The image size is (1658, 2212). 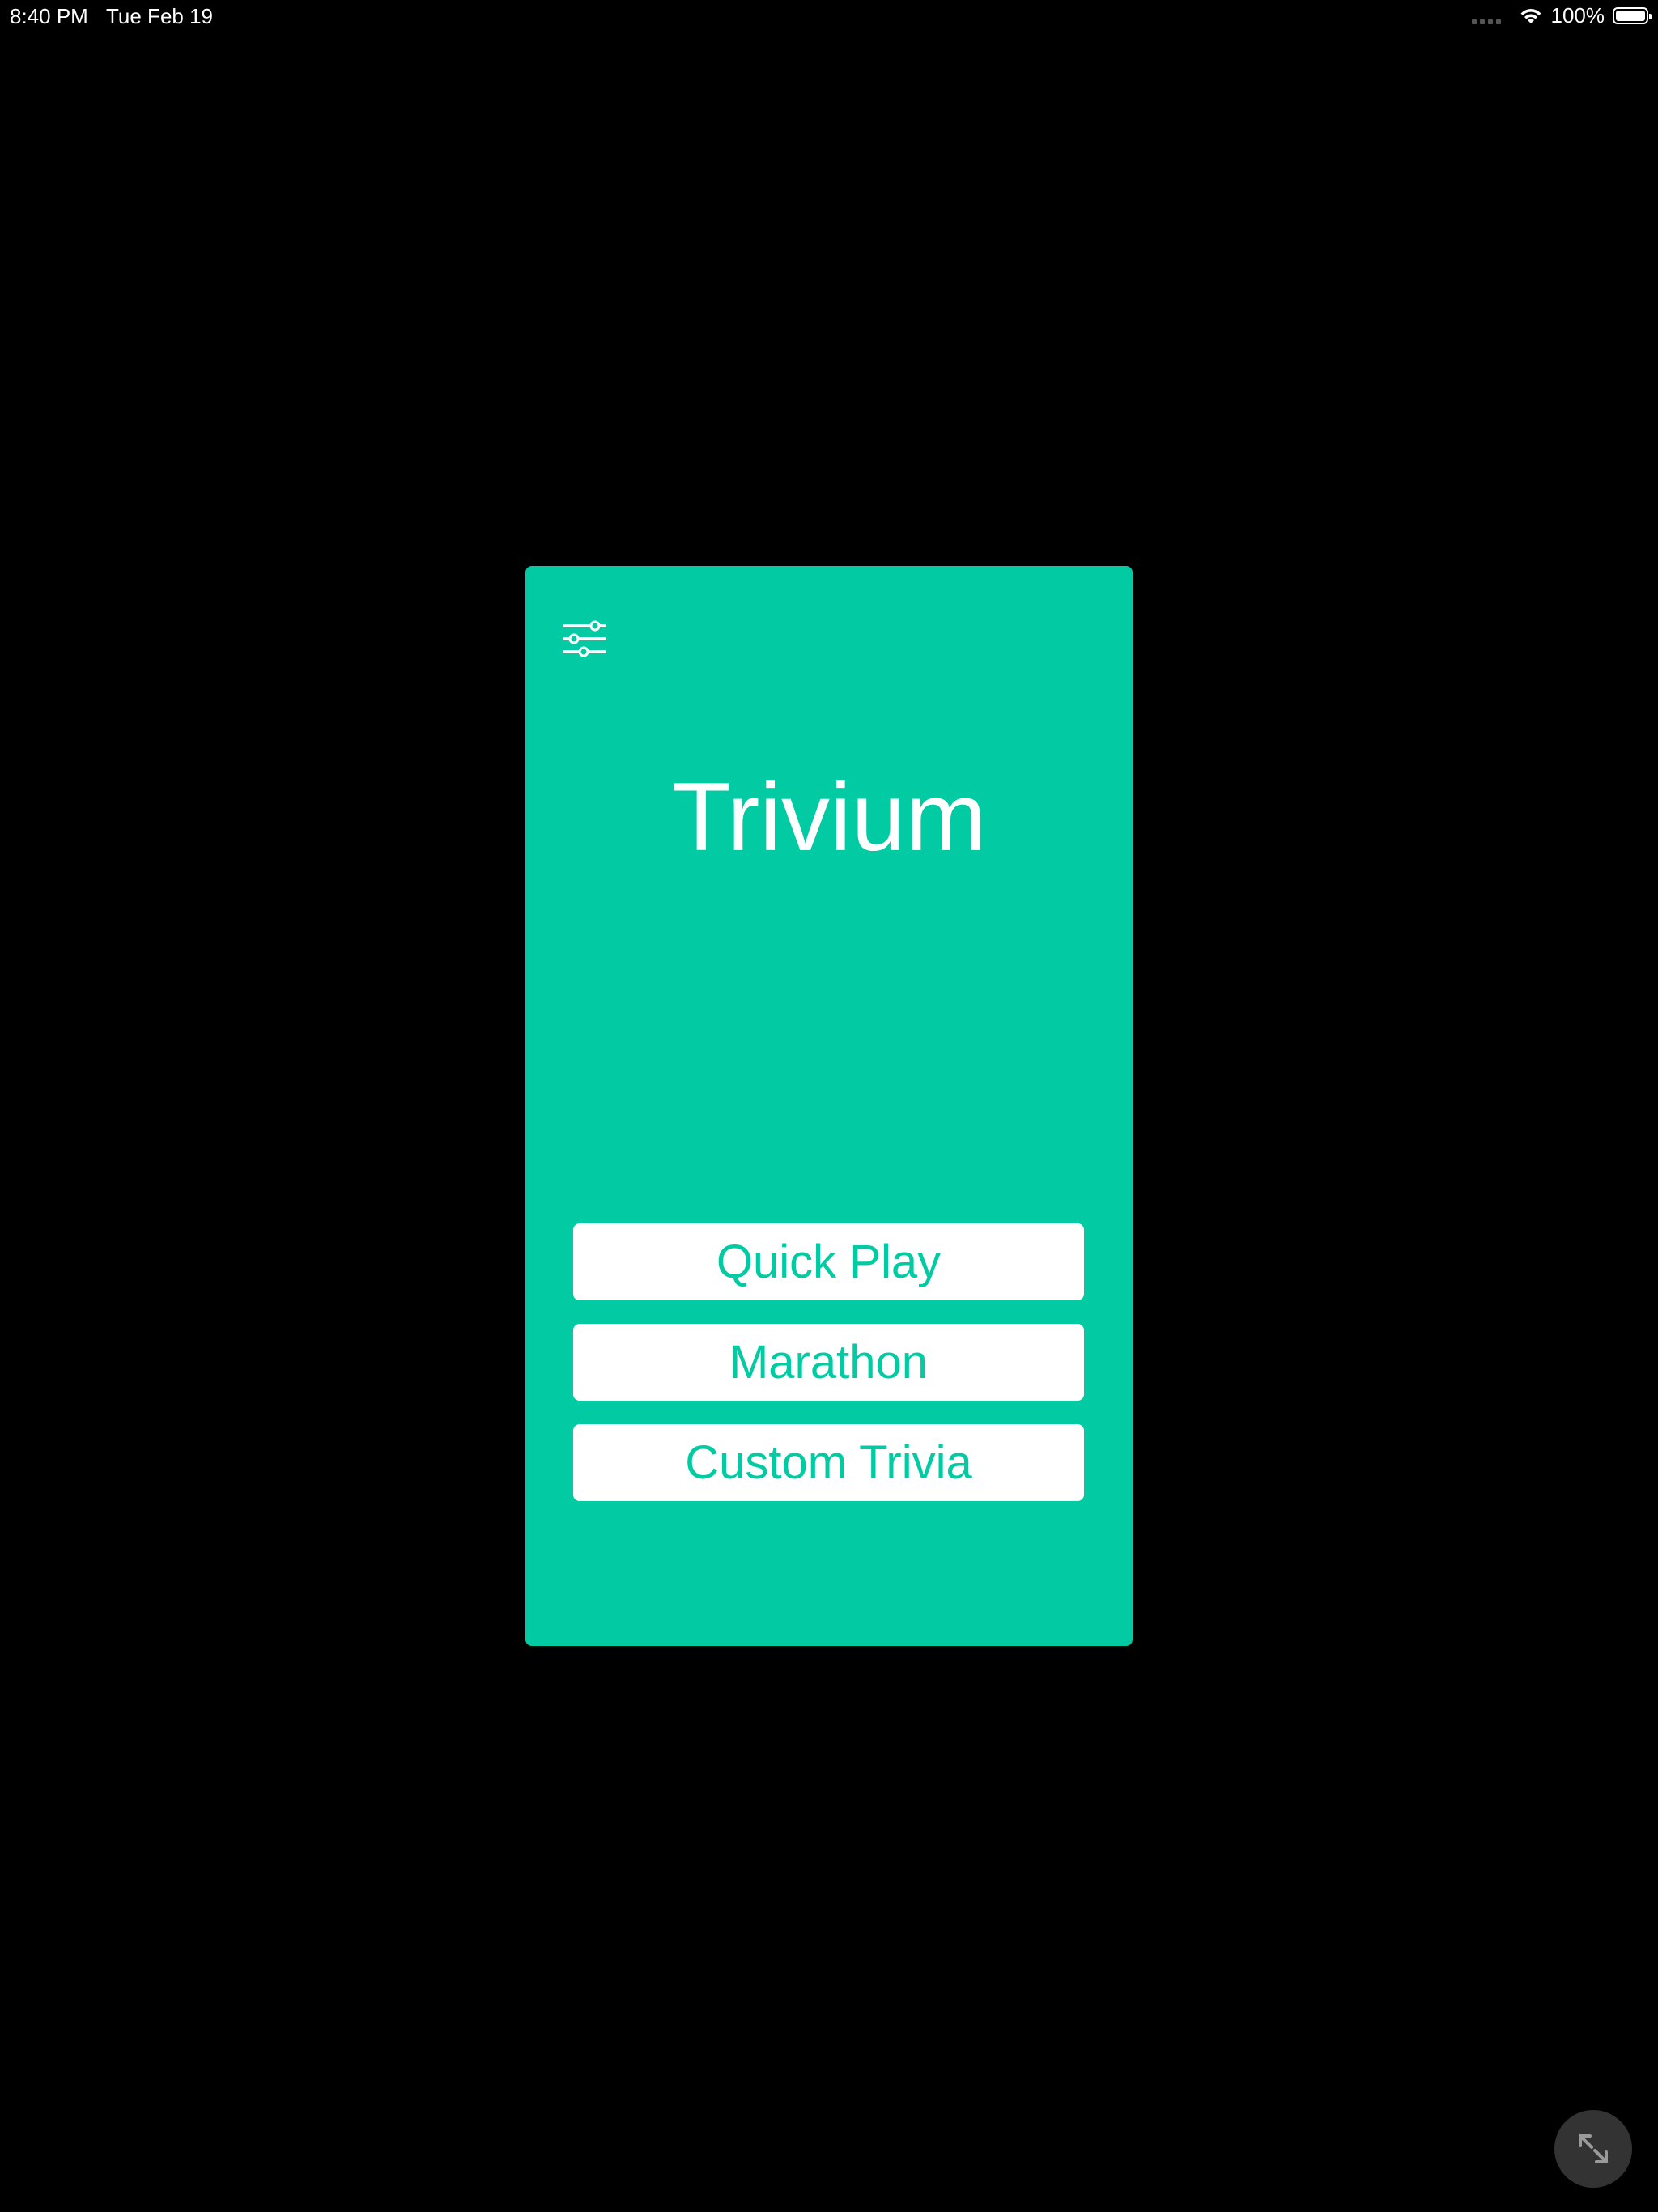 I want to click on expand-arrows-icon, so click(x=1593, y=2149).